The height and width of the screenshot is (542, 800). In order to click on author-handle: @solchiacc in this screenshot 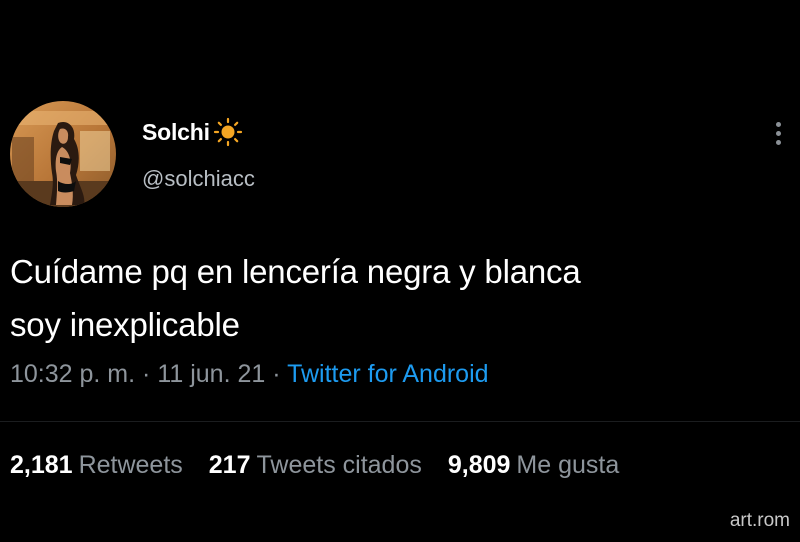, I will do `click(198, 179)`.